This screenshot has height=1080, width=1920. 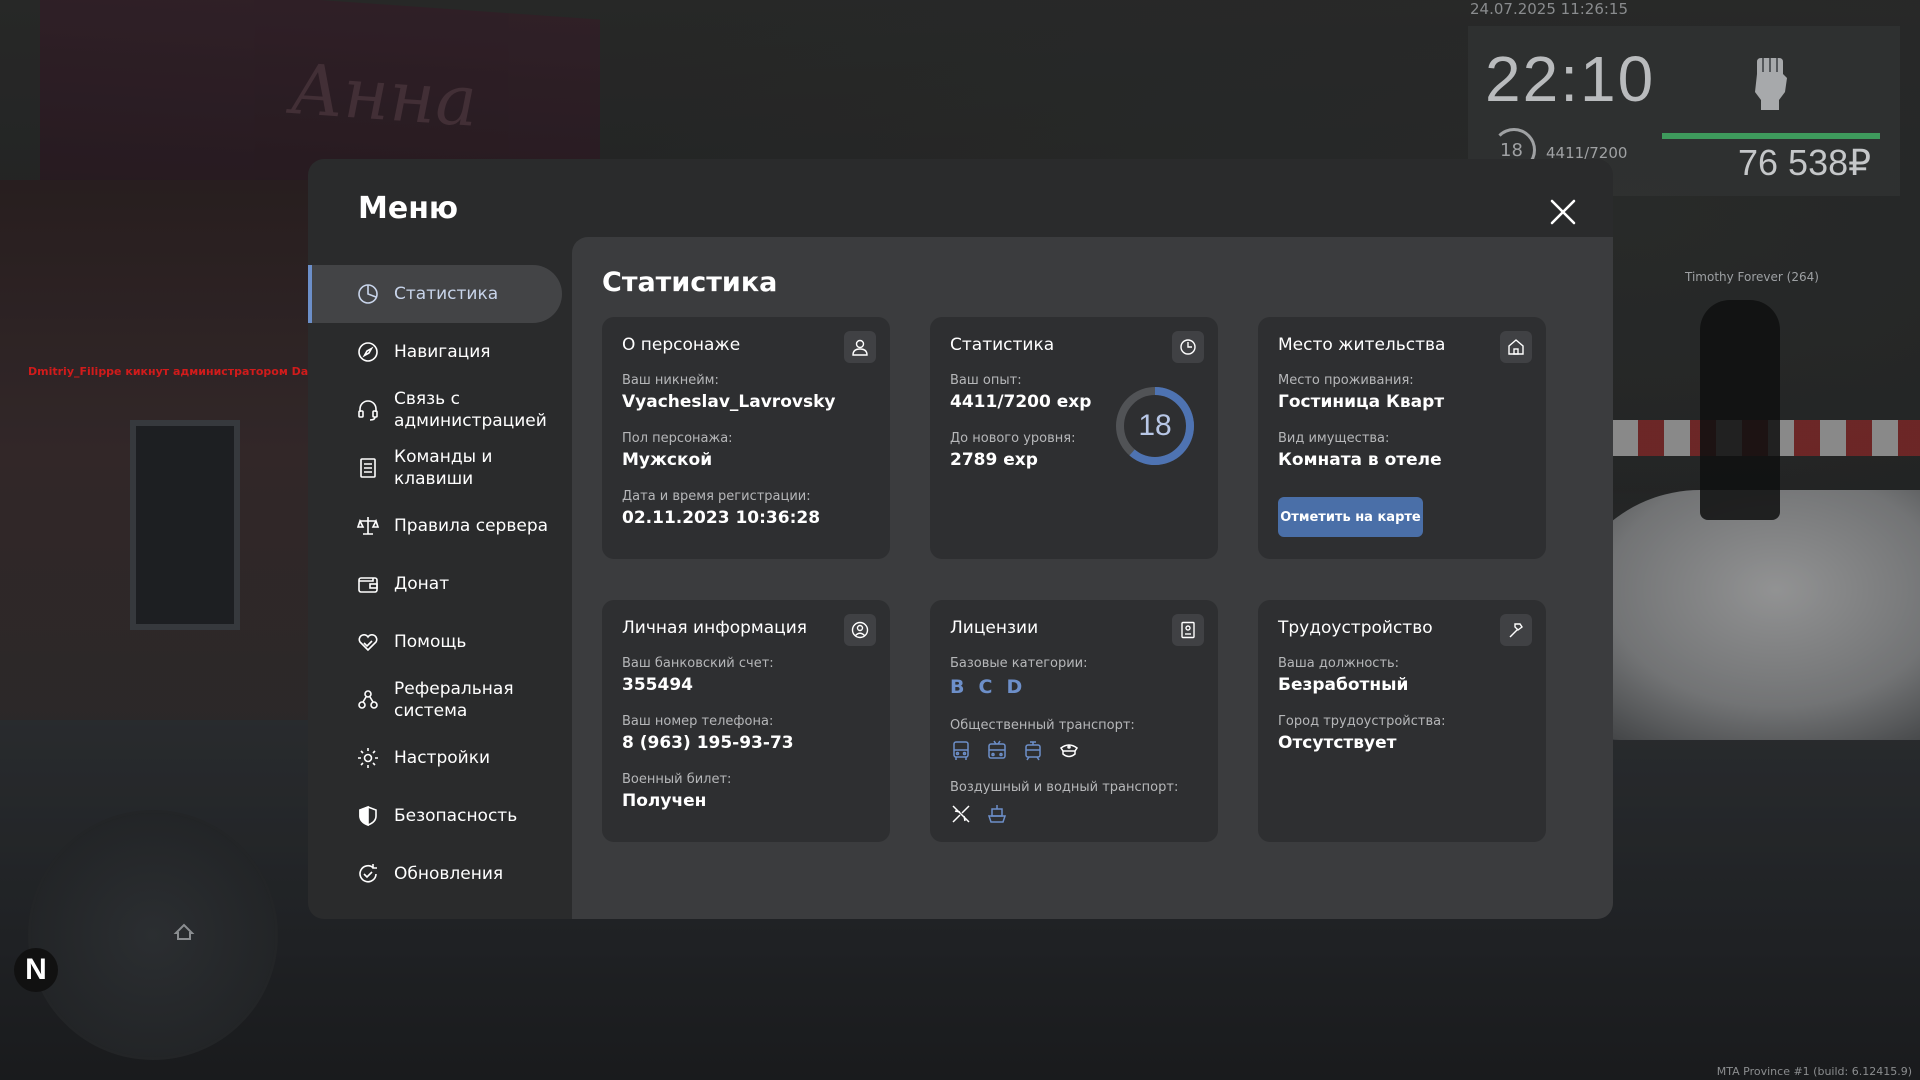 What do you see at coordinates (470, 410) in the screenshot?
I see `sidebar-item-label: Связь с администрацией` at bounding box center [470, 410].